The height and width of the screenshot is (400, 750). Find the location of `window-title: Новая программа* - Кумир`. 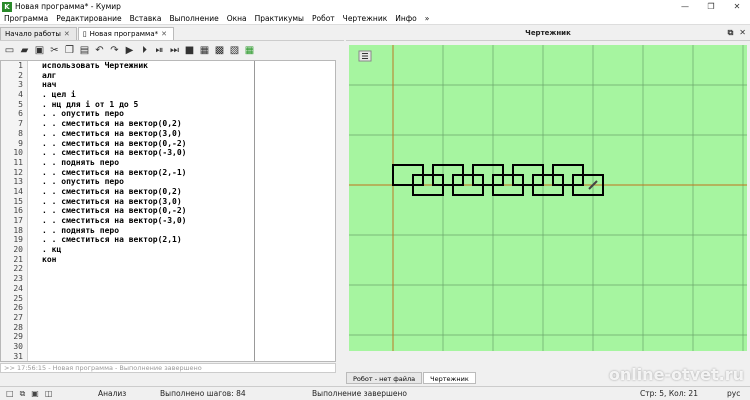

window-title: Новая программа* - Кумир is located at coordinates (68, 6).